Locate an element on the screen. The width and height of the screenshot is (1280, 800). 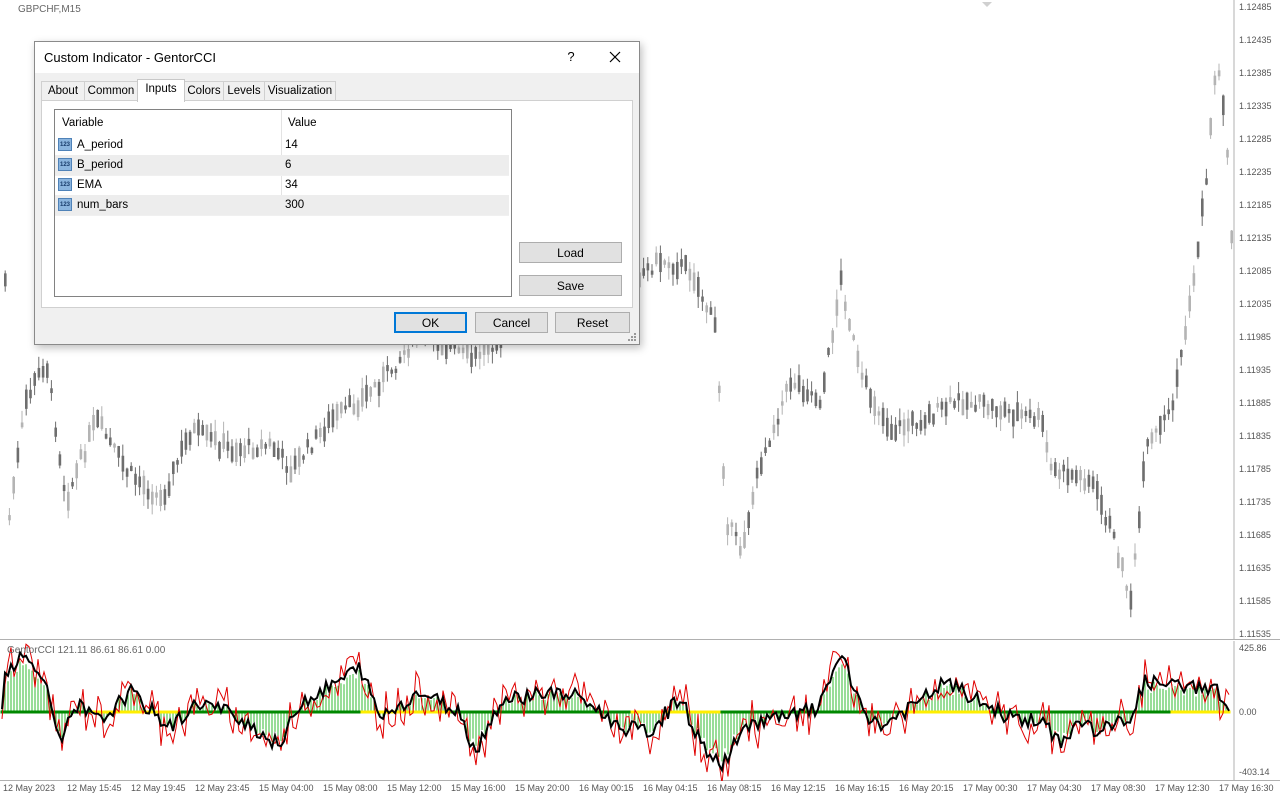
time-tick: 16 May 08:15 is located at coordinates (734, 788).